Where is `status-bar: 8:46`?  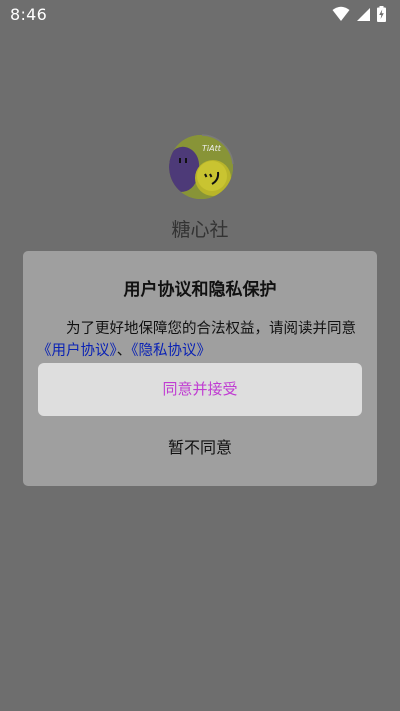 status-bar: 8:46 is located at coordinates (200, 14).